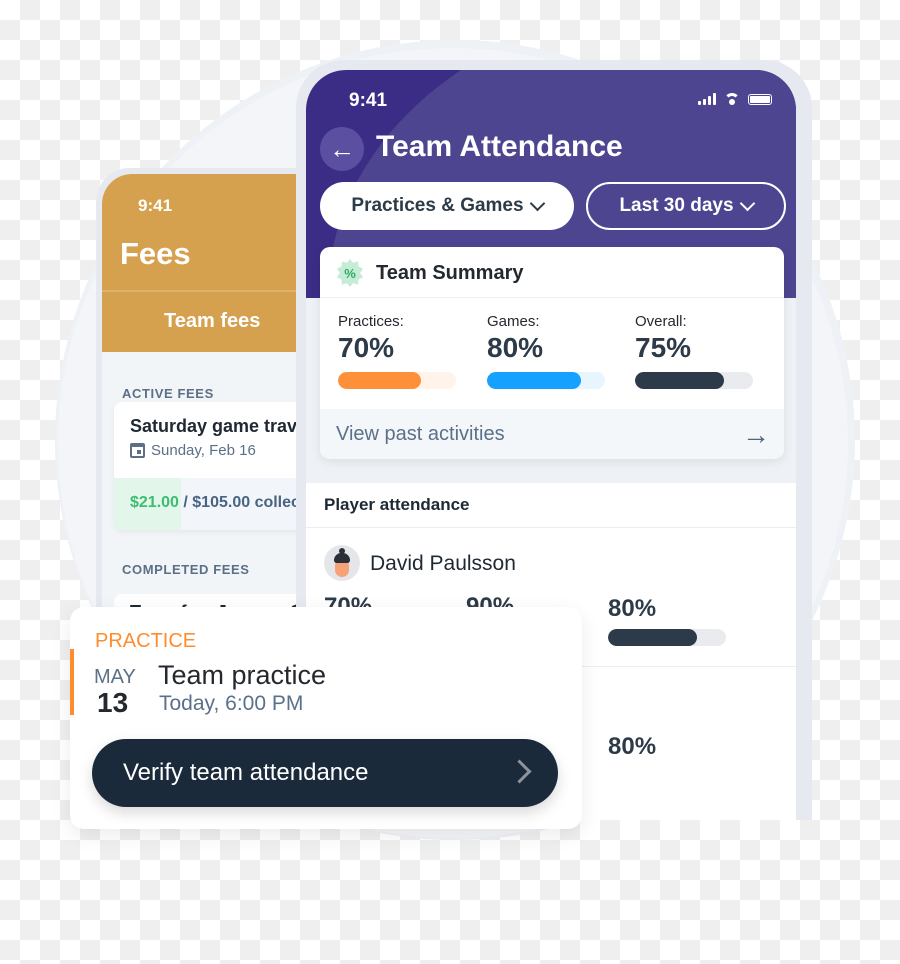  Describe the element at coordinates (72, 682) in the screenshot. I see `accent-bar` at that location.